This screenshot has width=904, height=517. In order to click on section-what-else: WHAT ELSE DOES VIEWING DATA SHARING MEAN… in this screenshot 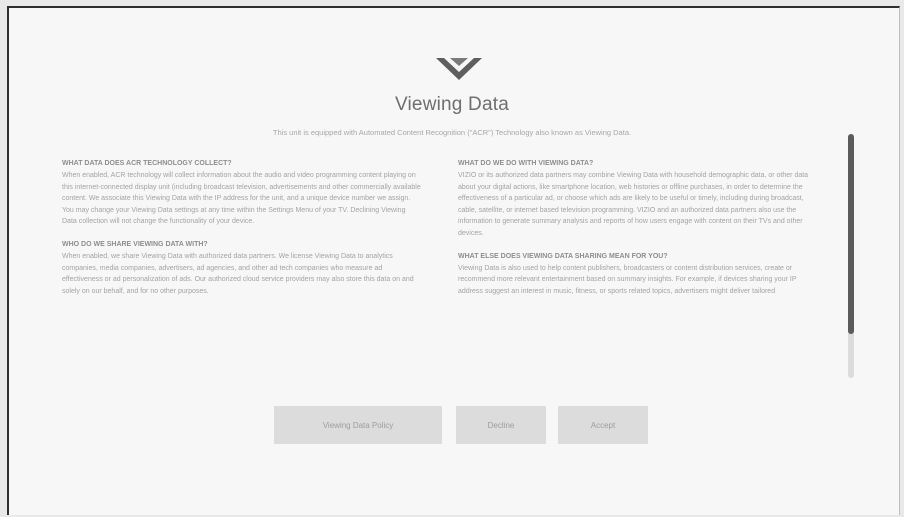, I will do `click(637, 274)`.